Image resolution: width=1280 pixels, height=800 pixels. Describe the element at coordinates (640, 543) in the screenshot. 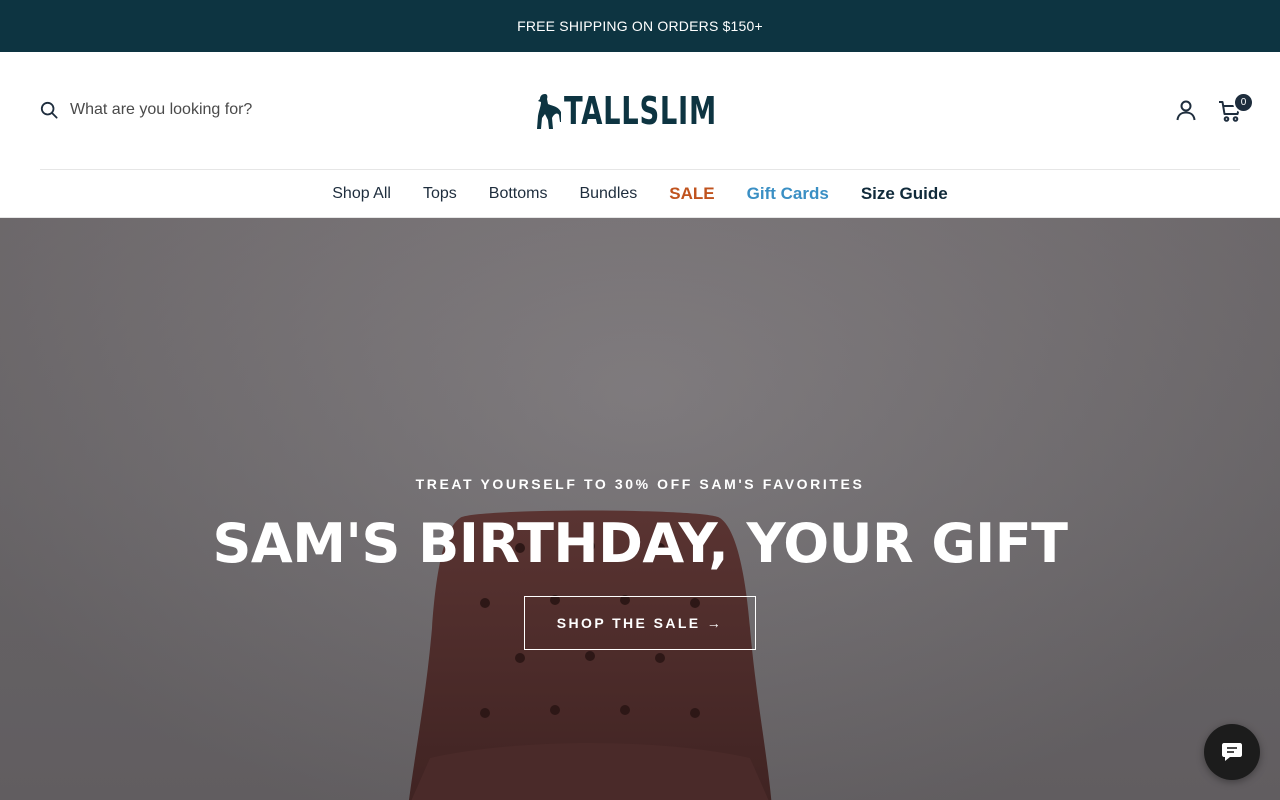

I see `hero-title: SAM'S BIRTHDAY, YOUR GIFT` at that location.